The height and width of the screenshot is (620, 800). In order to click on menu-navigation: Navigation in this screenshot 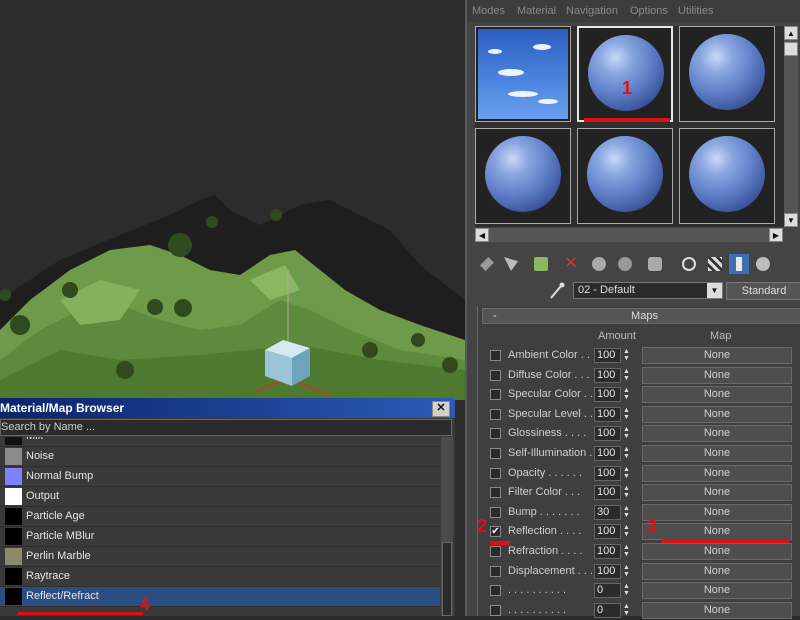, I will do `click(592, 11)`.